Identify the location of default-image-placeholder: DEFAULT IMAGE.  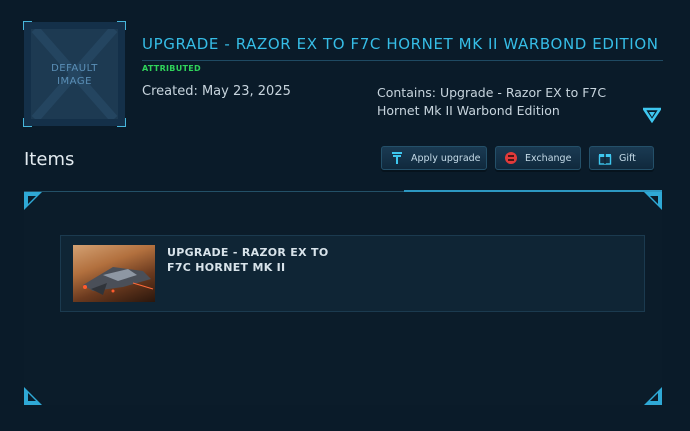
(74, 74).